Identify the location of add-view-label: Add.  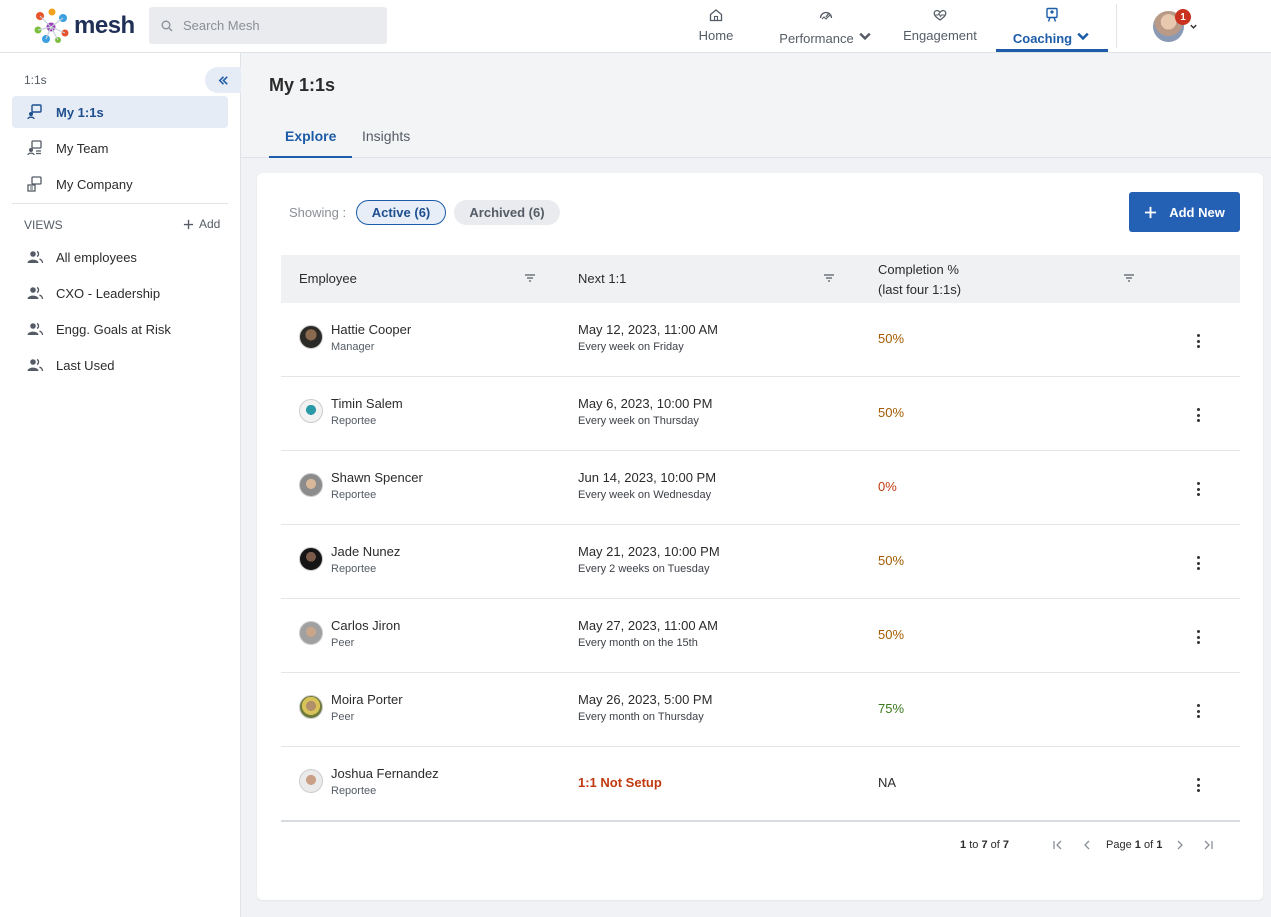
(210, 224).